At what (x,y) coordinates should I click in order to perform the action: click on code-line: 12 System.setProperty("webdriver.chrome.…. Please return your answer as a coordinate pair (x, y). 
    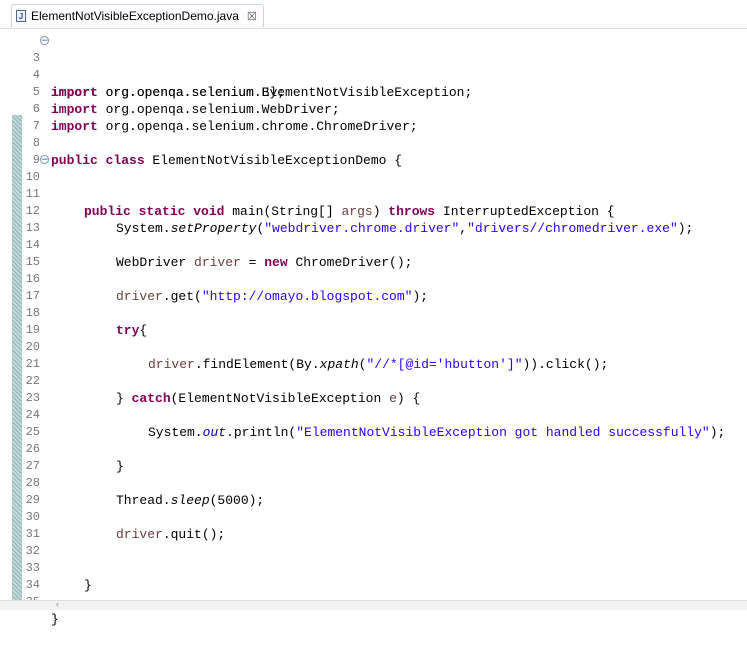
    Looking at the image, I should click on (373, 211).